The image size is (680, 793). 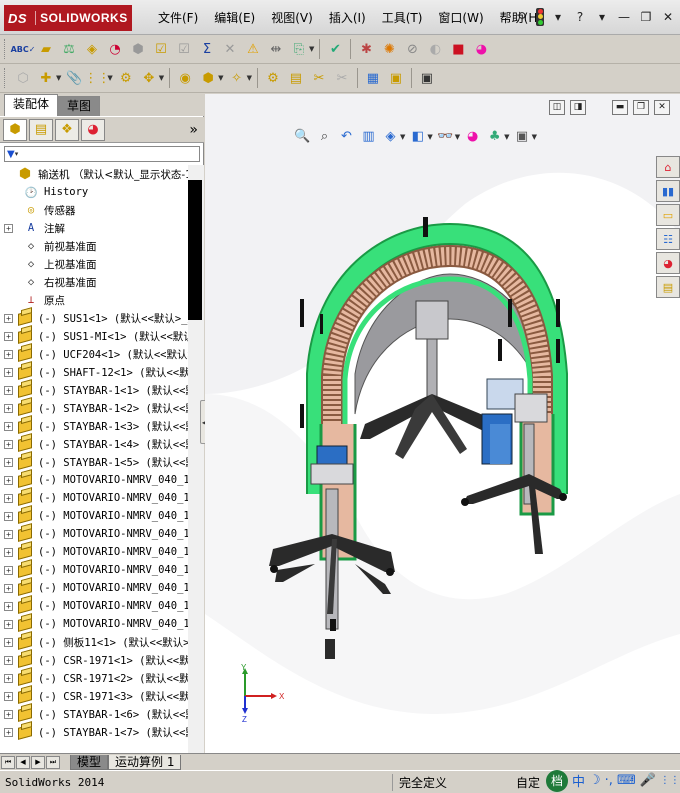 I want to click on tree-item: ◇ 右视基准面, so click(x=94, y=282).